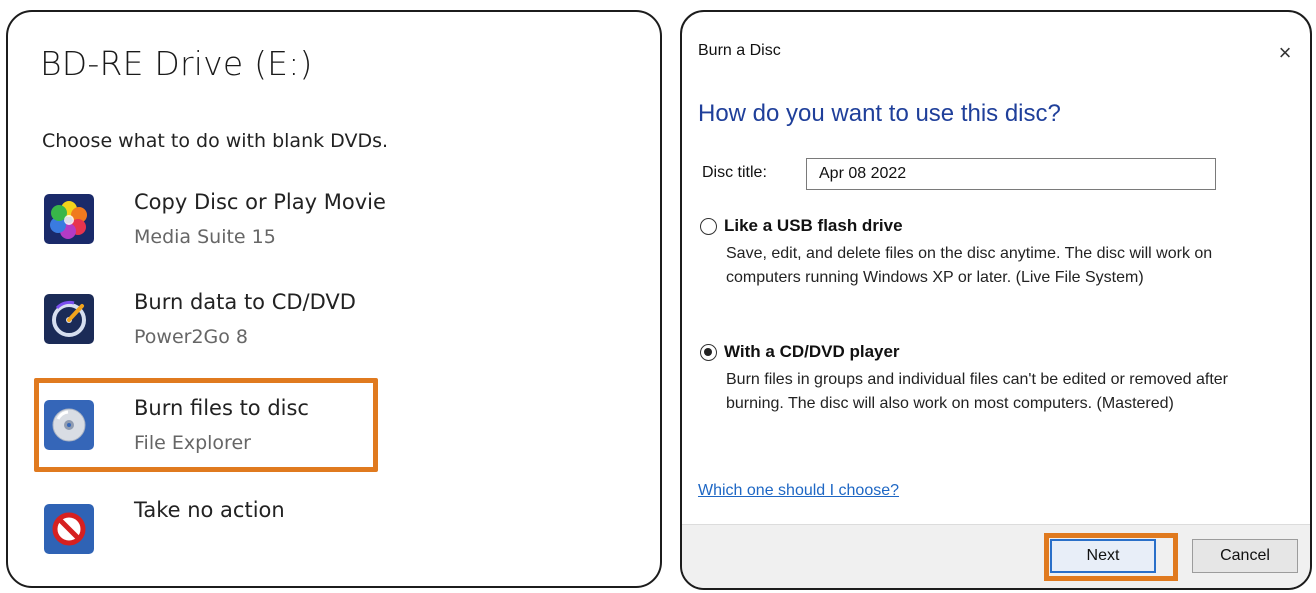  Describe the element at coordinates (215, 141) in the screenshot. I see `autoplay-subtitle: Choose what to do with blank DVDs.` at that location.